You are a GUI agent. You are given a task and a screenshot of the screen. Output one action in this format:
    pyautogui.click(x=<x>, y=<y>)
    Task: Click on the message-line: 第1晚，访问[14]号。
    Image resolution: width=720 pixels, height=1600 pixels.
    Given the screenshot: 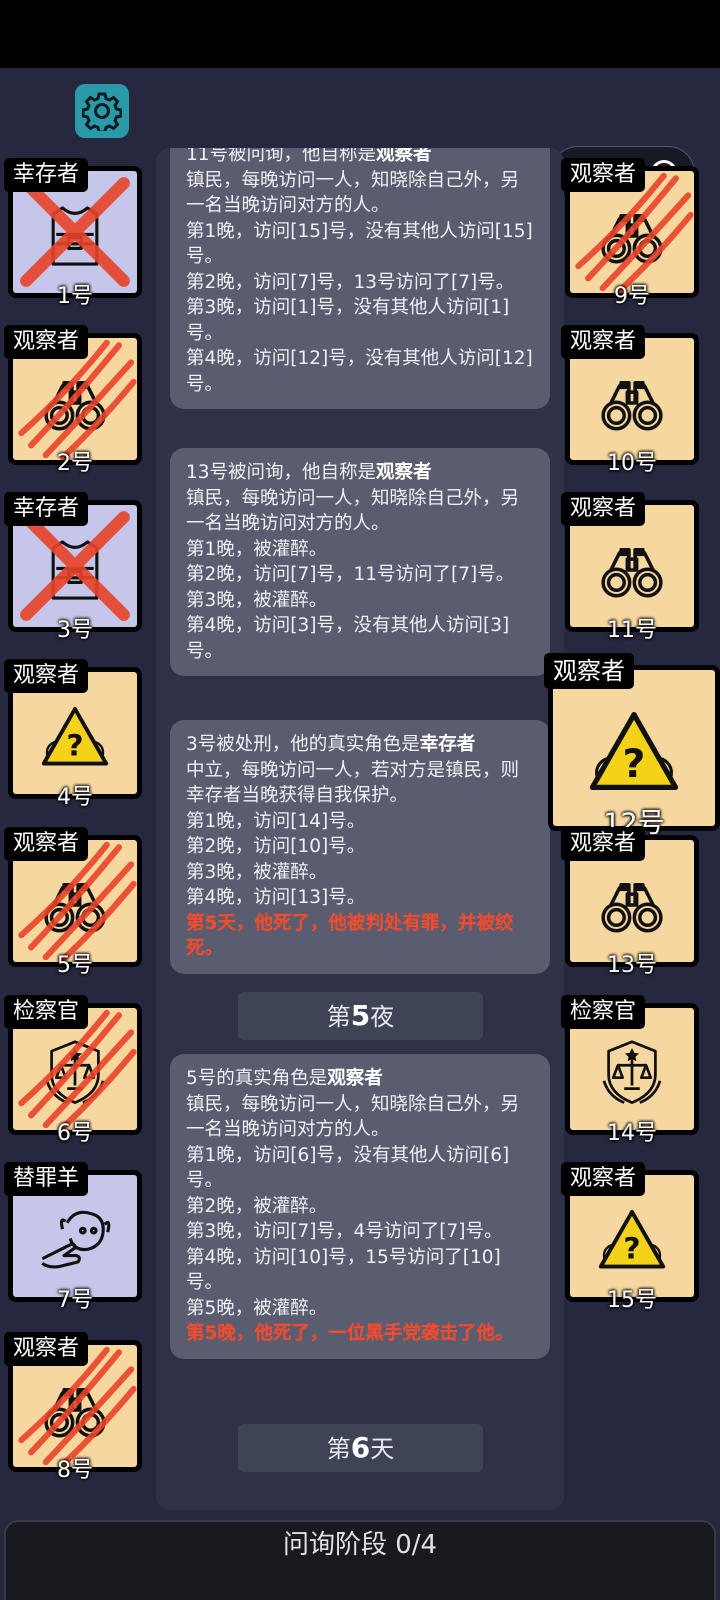 What is the action you would take?
    pyautogui.click(x=276, y=821)
    